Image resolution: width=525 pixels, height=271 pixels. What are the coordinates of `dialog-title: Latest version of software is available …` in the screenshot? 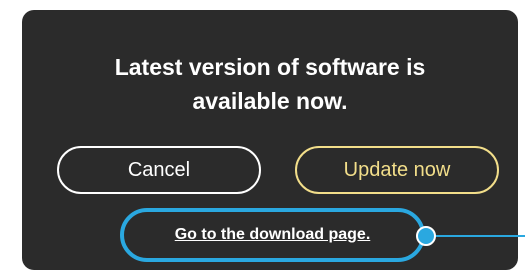 It's located at (270, 84).